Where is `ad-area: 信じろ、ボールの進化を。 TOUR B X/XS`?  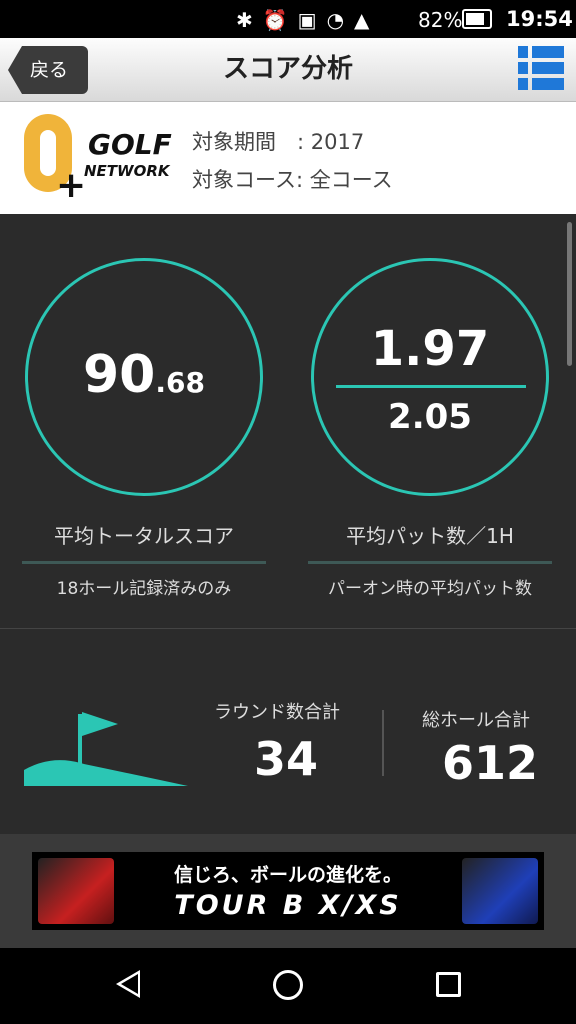 ad-area: 信じろ、ボールの進化を。 TOUR B X/XS is located at coordinates (288, 891).